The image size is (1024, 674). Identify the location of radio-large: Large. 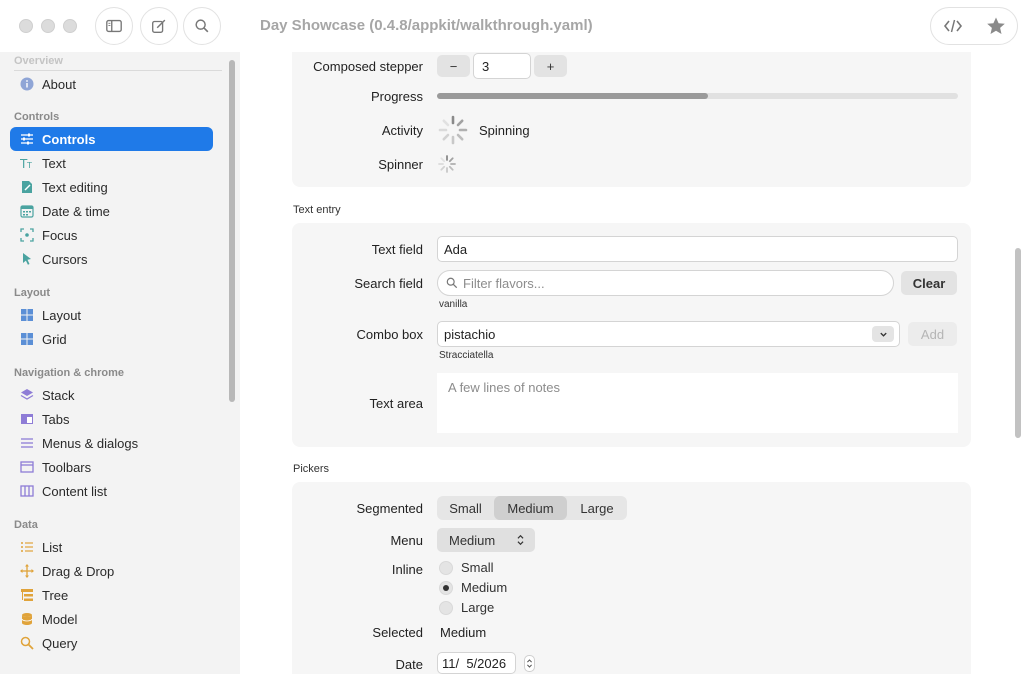
(466, 607).